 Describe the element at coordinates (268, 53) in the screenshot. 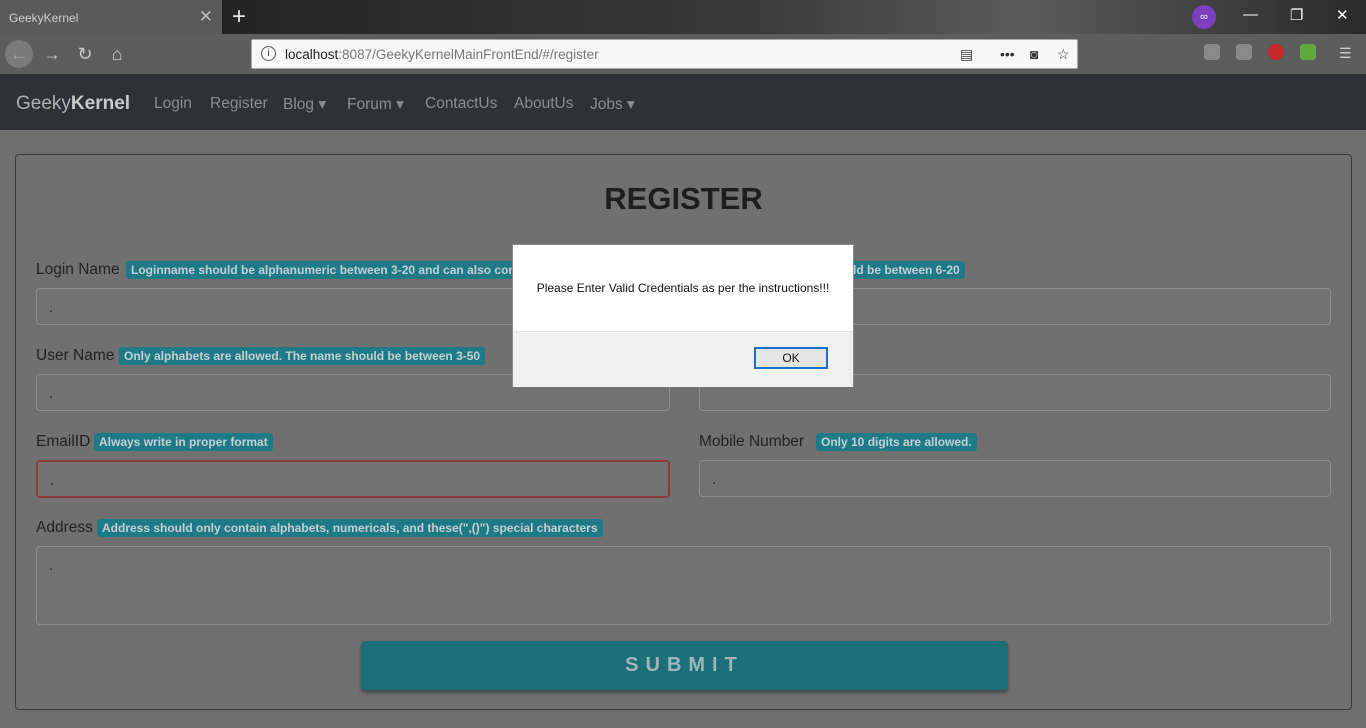

I see `info-icon: i` at that location.